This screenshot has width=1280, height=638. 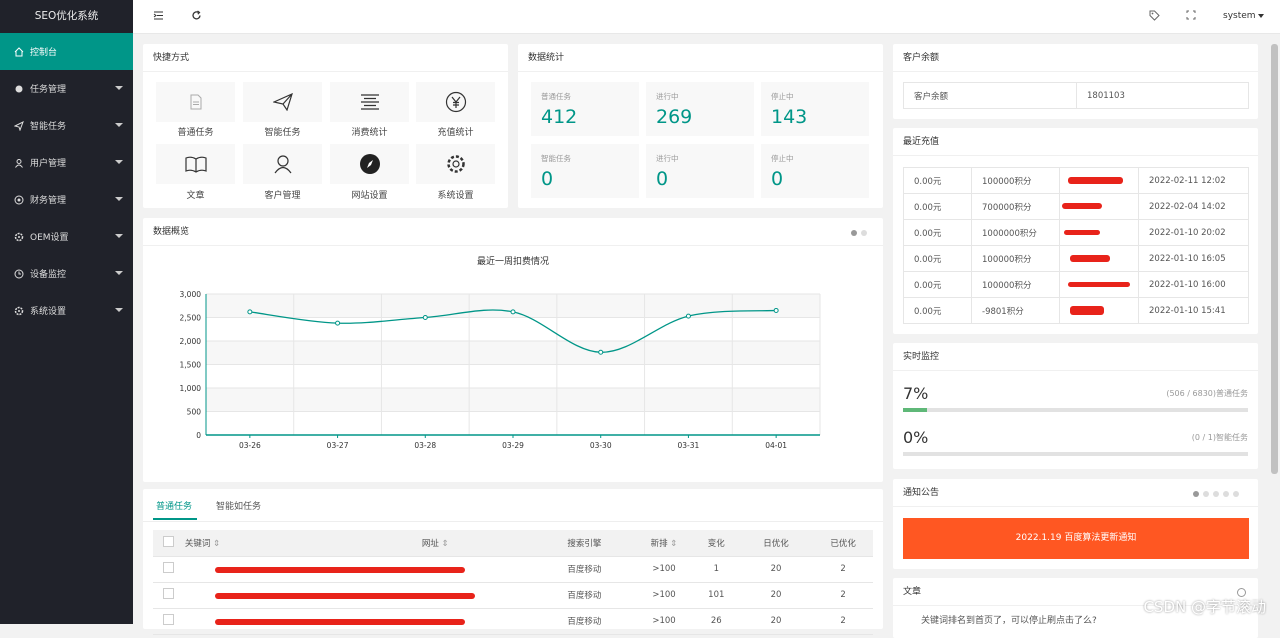 I want to click on stat-value: 0, so click(x=662, y=179).